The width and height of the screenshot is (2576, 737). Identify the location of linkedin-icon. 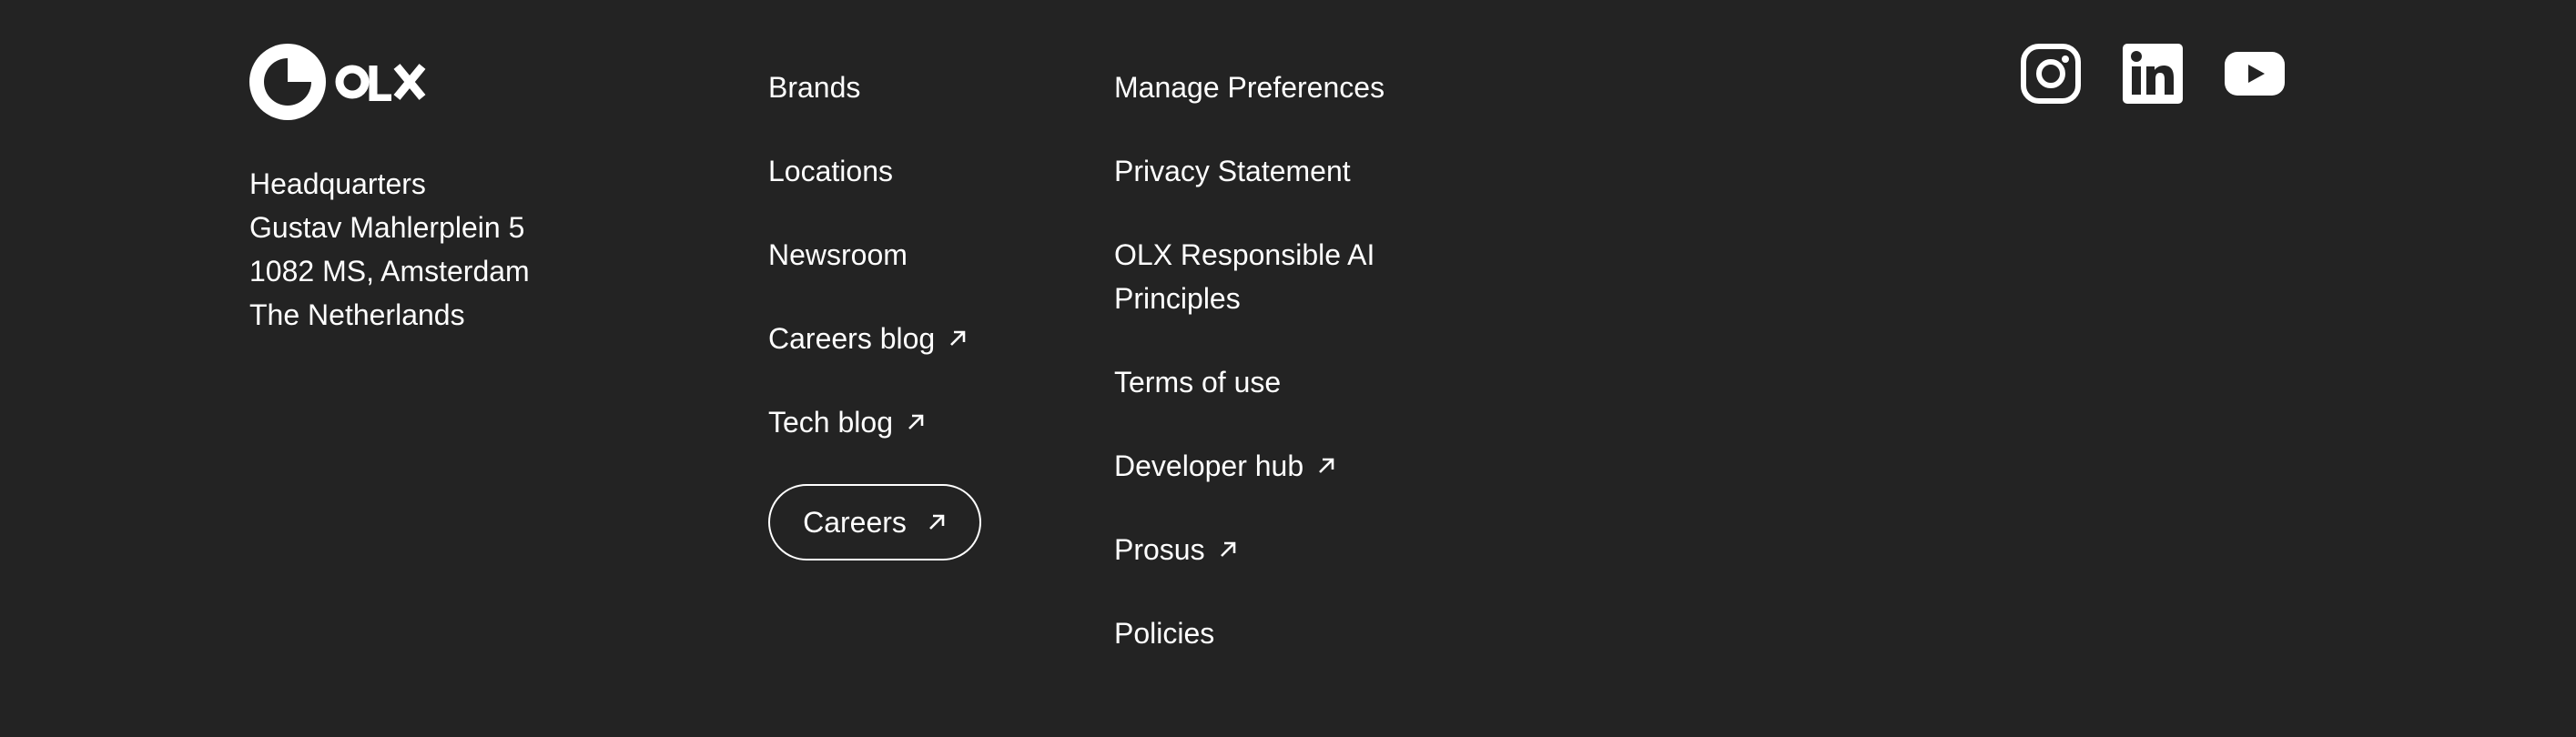
(2153, 74).